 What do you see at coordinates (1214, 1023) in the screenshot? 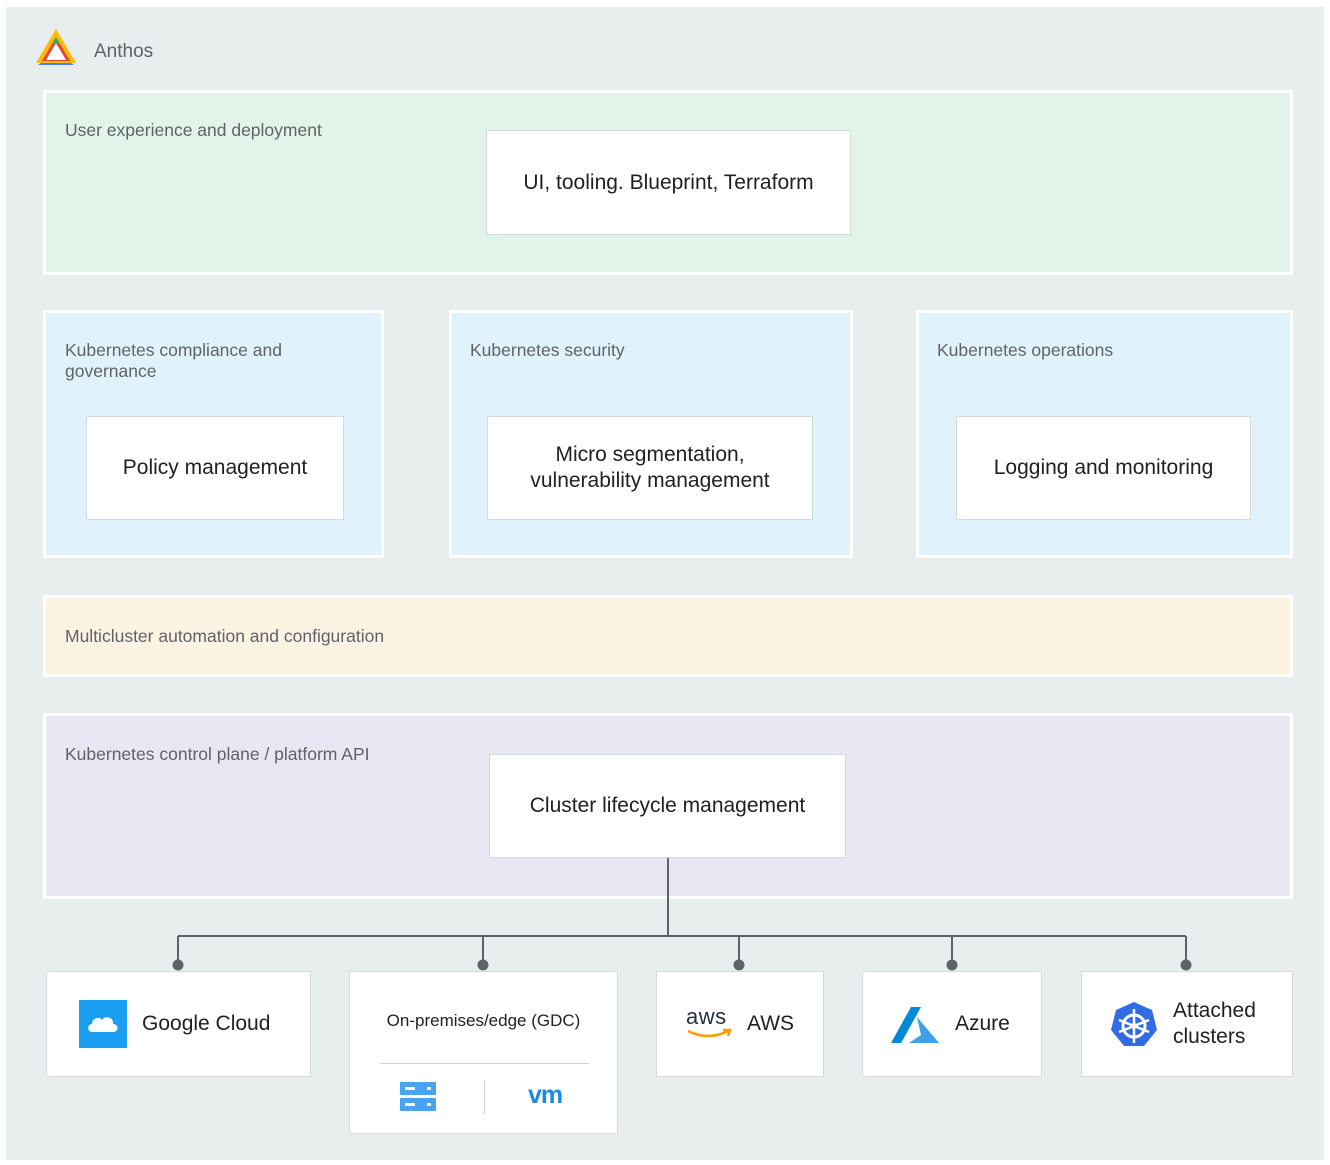
I see `attached-clusters-label: Attached clusters` at bounding box center [1214, 1023].